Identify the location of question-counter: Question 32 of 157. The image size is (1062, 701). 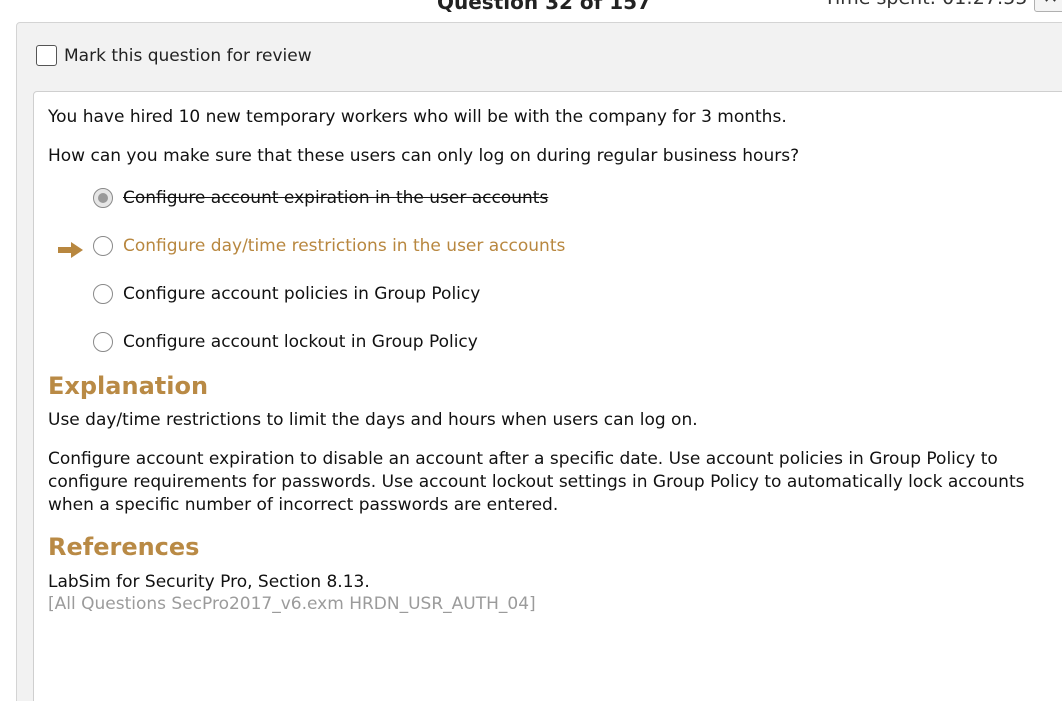
(544, 7).